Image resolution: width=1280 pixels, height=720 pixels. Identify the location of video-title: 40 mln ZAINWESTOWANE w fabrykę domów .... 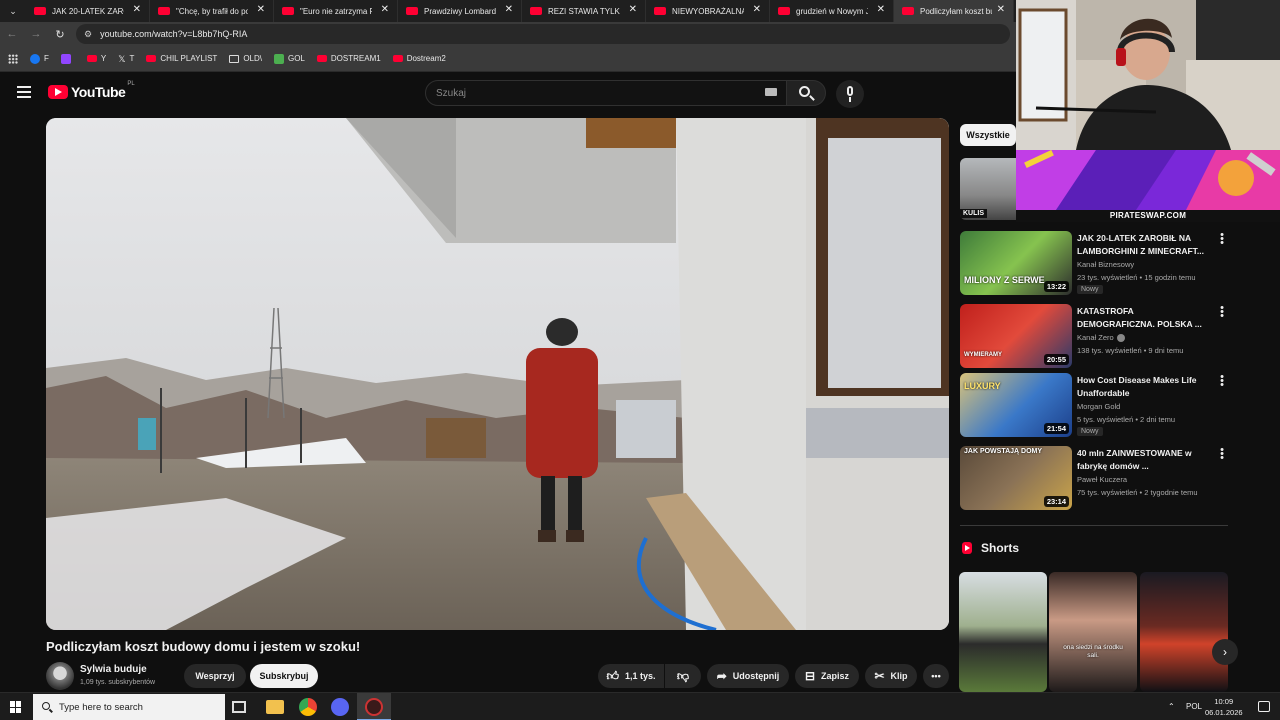
(1145, 460).